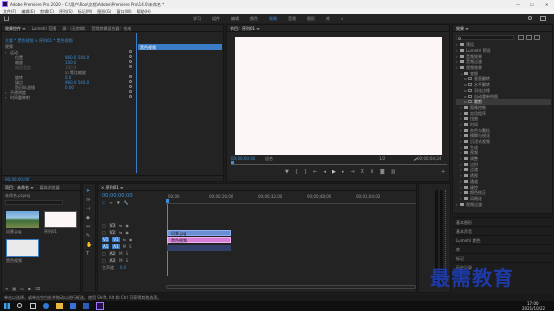 The height and width of the screenshot is (311, 554). Describe the element at coordinates (334, 172) in the screenshot. I see `play-icon: ▶` at that location.